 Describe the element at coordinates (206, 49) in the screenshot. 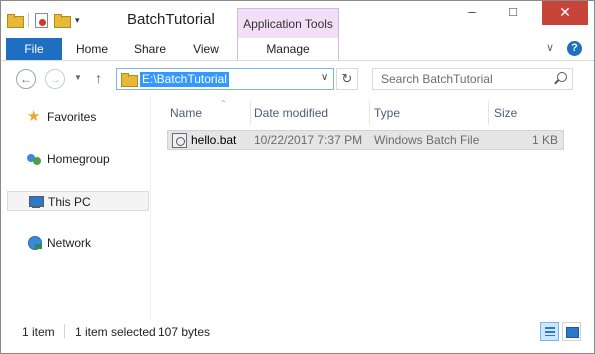

I see `tab-view: View` at that location.